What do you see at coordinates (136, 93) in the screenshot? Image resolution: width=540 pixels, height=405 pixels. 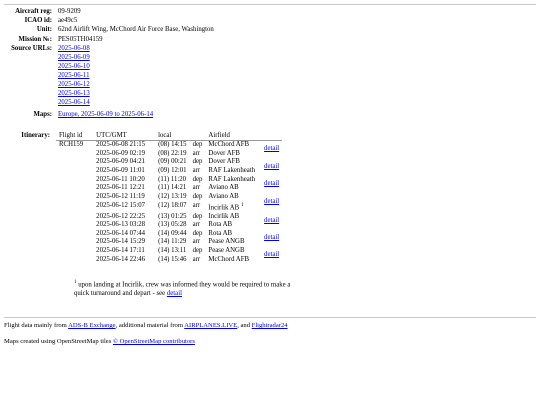 I see `list-item: 2025-06-13` at bounding box center [136, 93].